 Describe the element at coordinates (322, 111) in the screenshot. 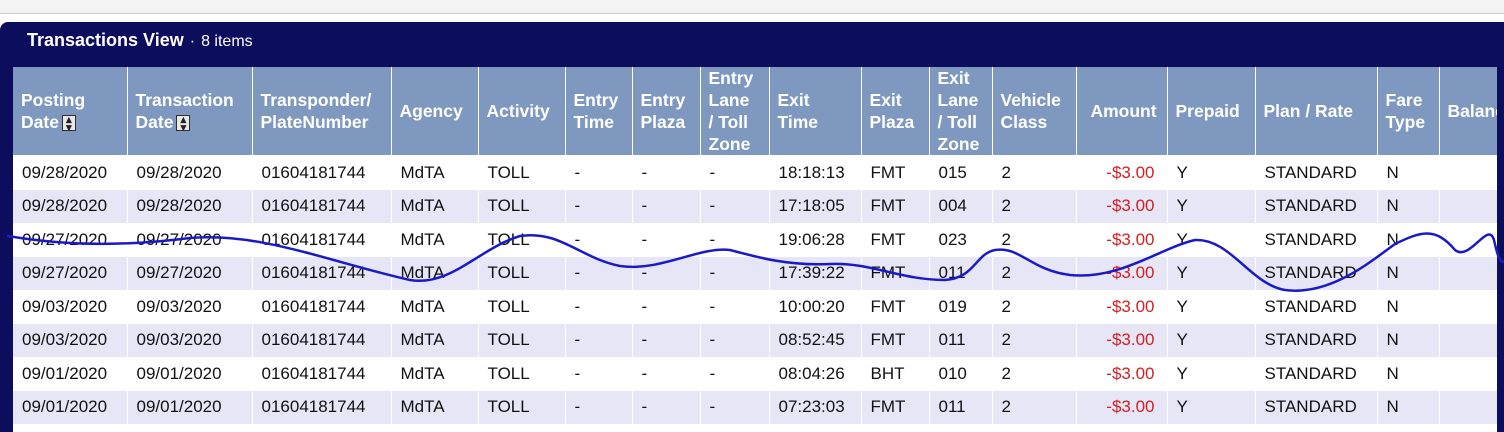

I see `column-header-transponder: Transponder/PlateNumber` at that location.